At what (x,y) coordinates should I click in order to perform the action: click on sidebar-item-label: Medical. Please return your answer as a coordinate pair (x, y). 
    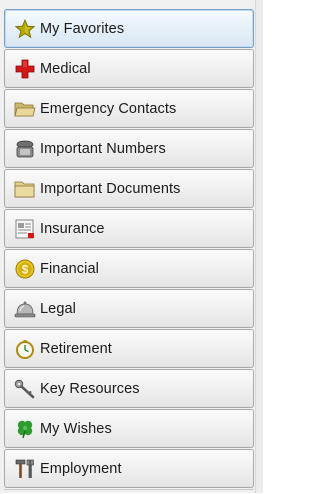
    Looking at the image, I should click on (65, 68).